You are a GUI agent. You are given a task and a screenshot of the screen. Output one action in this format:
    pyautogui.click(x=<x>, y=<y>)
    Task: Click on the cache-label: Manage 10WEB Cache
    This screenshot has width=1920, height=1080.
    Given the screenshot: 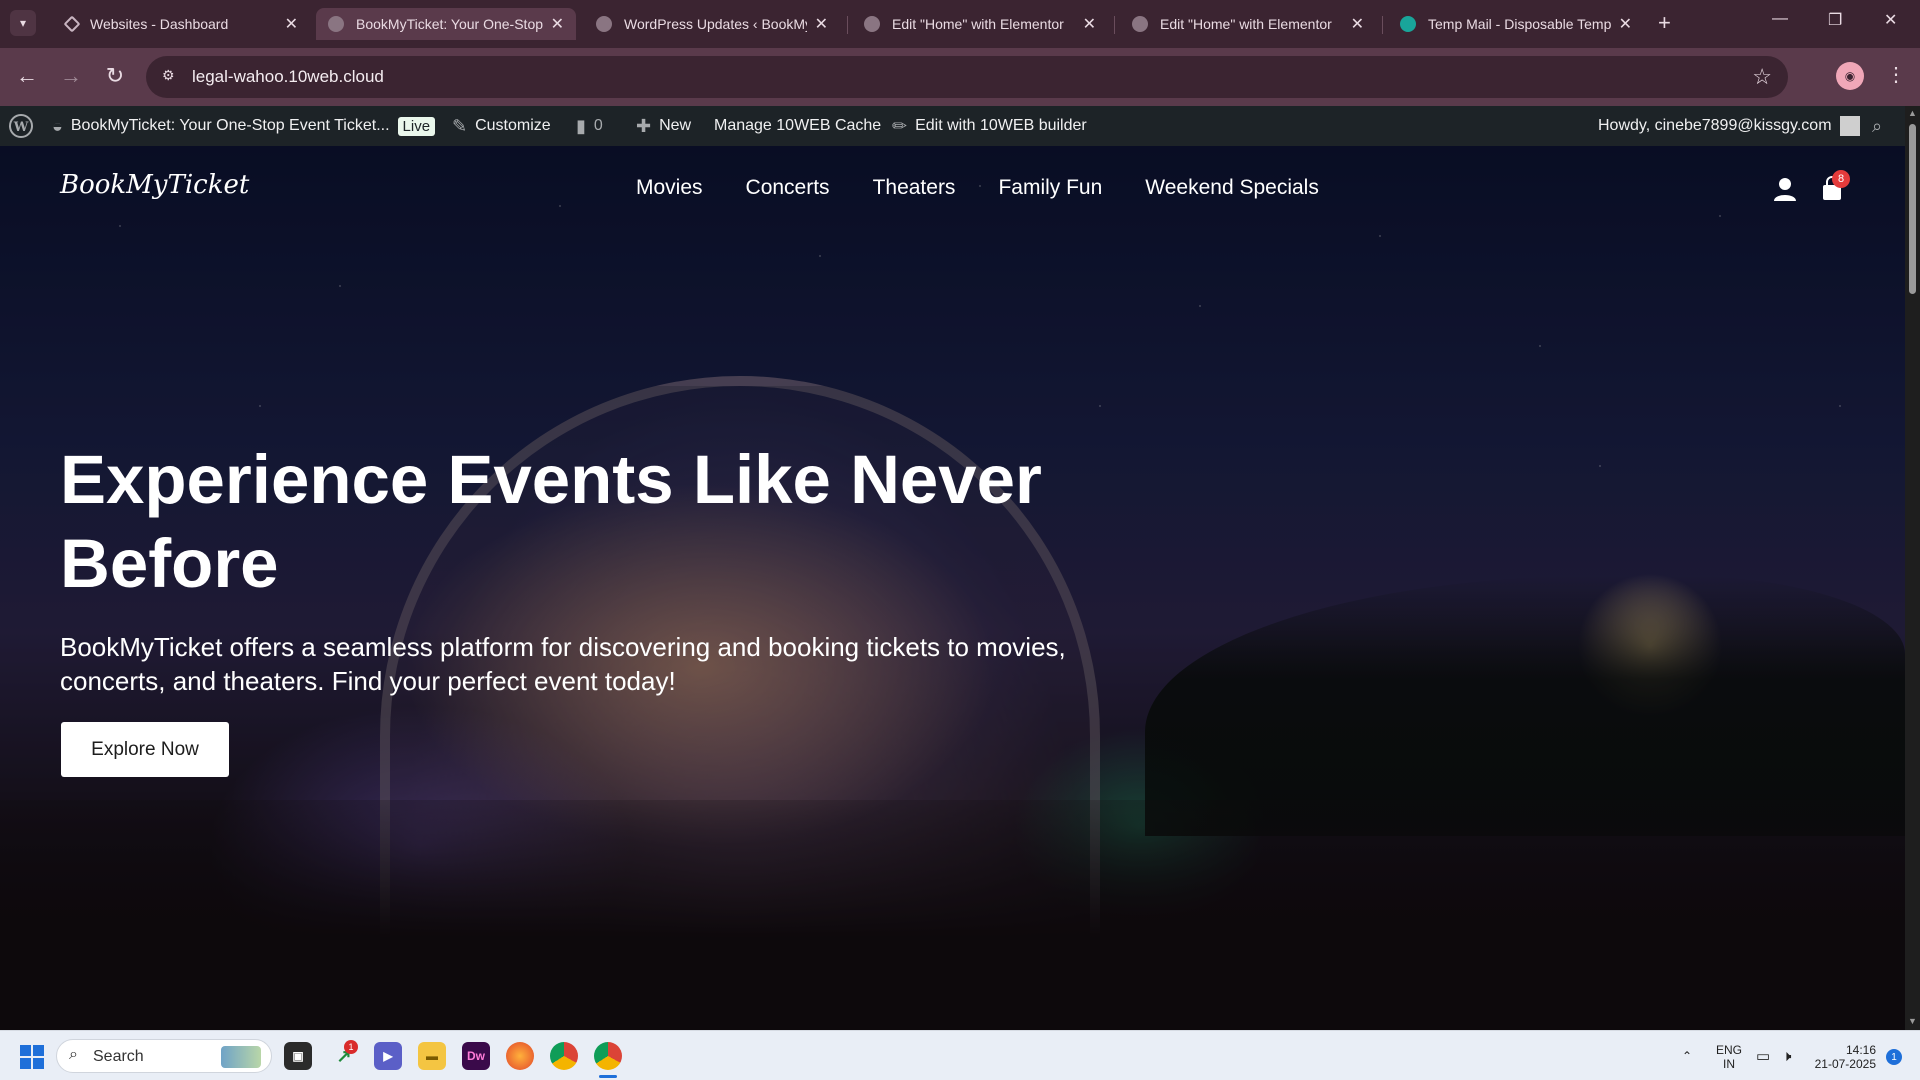 What is the action you would take?
    pyautogui.click(x=798, y=125)
    